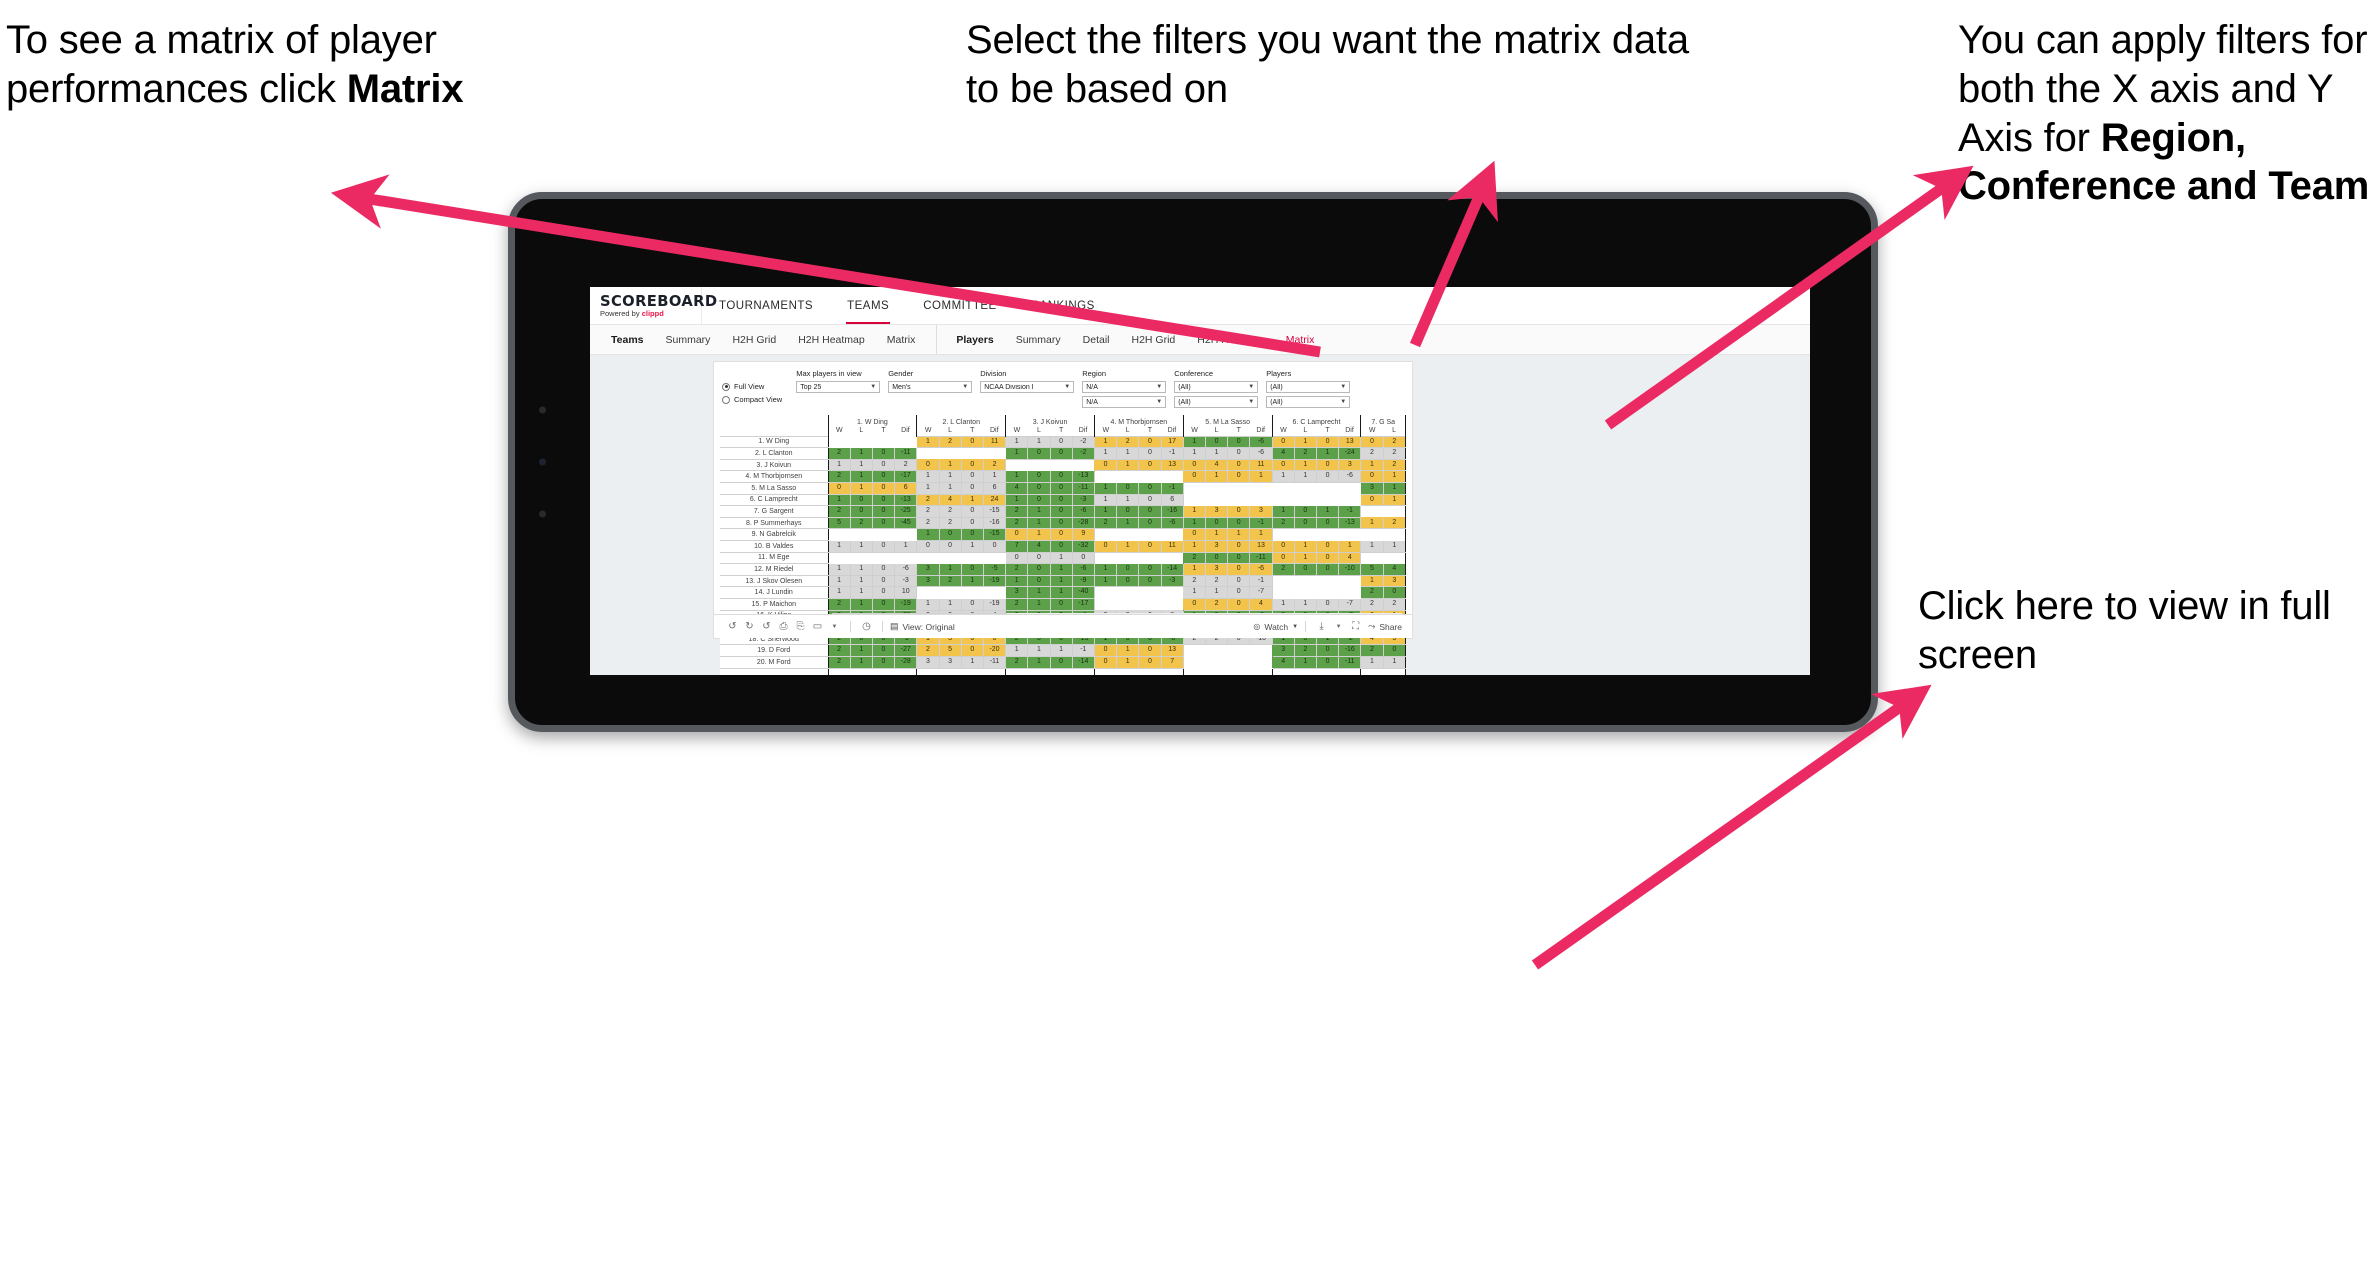  I want to click on matrix-cell: -17, so click(1083, 604).